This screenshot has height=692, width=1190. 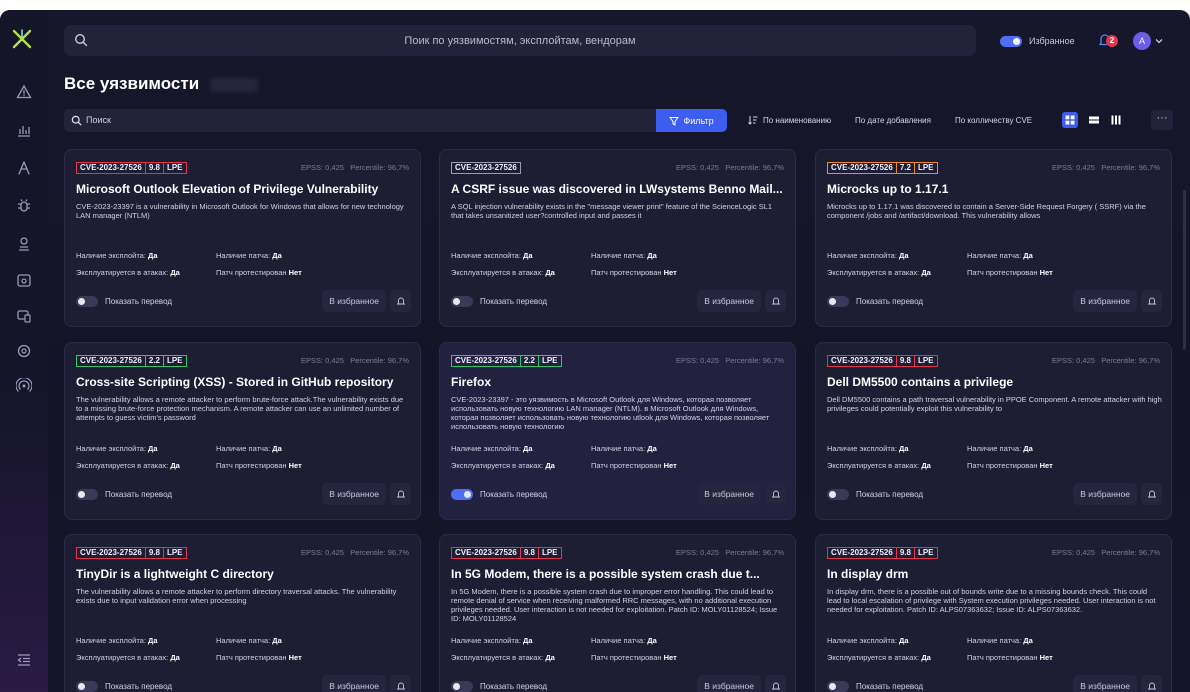 What do you see at coordinates (154, 553) in the screenshot?
I see `cvss-score: 9.8` at bounding box center [154, 553].